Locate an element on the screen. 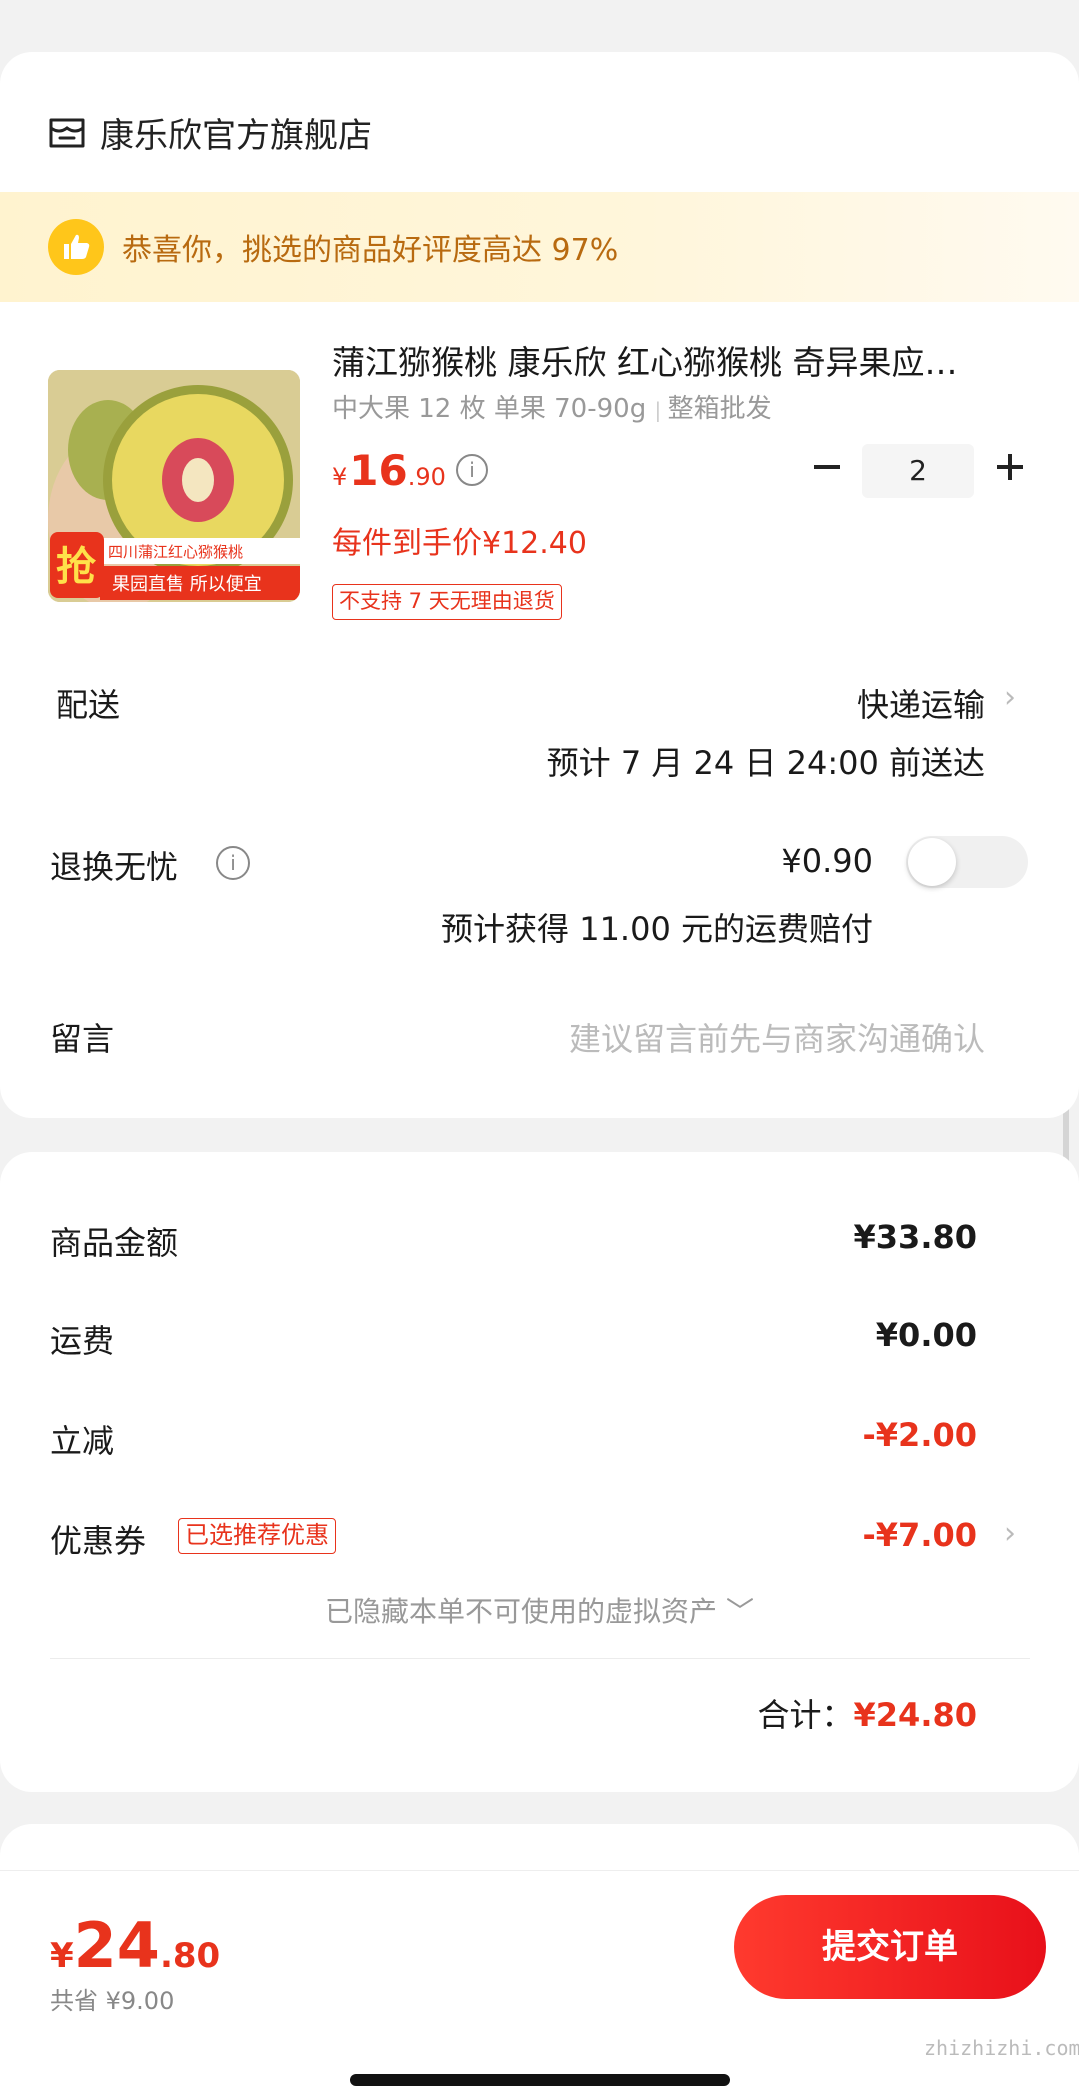 The height and width of the screenshot is (2086, 1079). product-price: ¥ 16 .90 is located at coordinates (389, 470).